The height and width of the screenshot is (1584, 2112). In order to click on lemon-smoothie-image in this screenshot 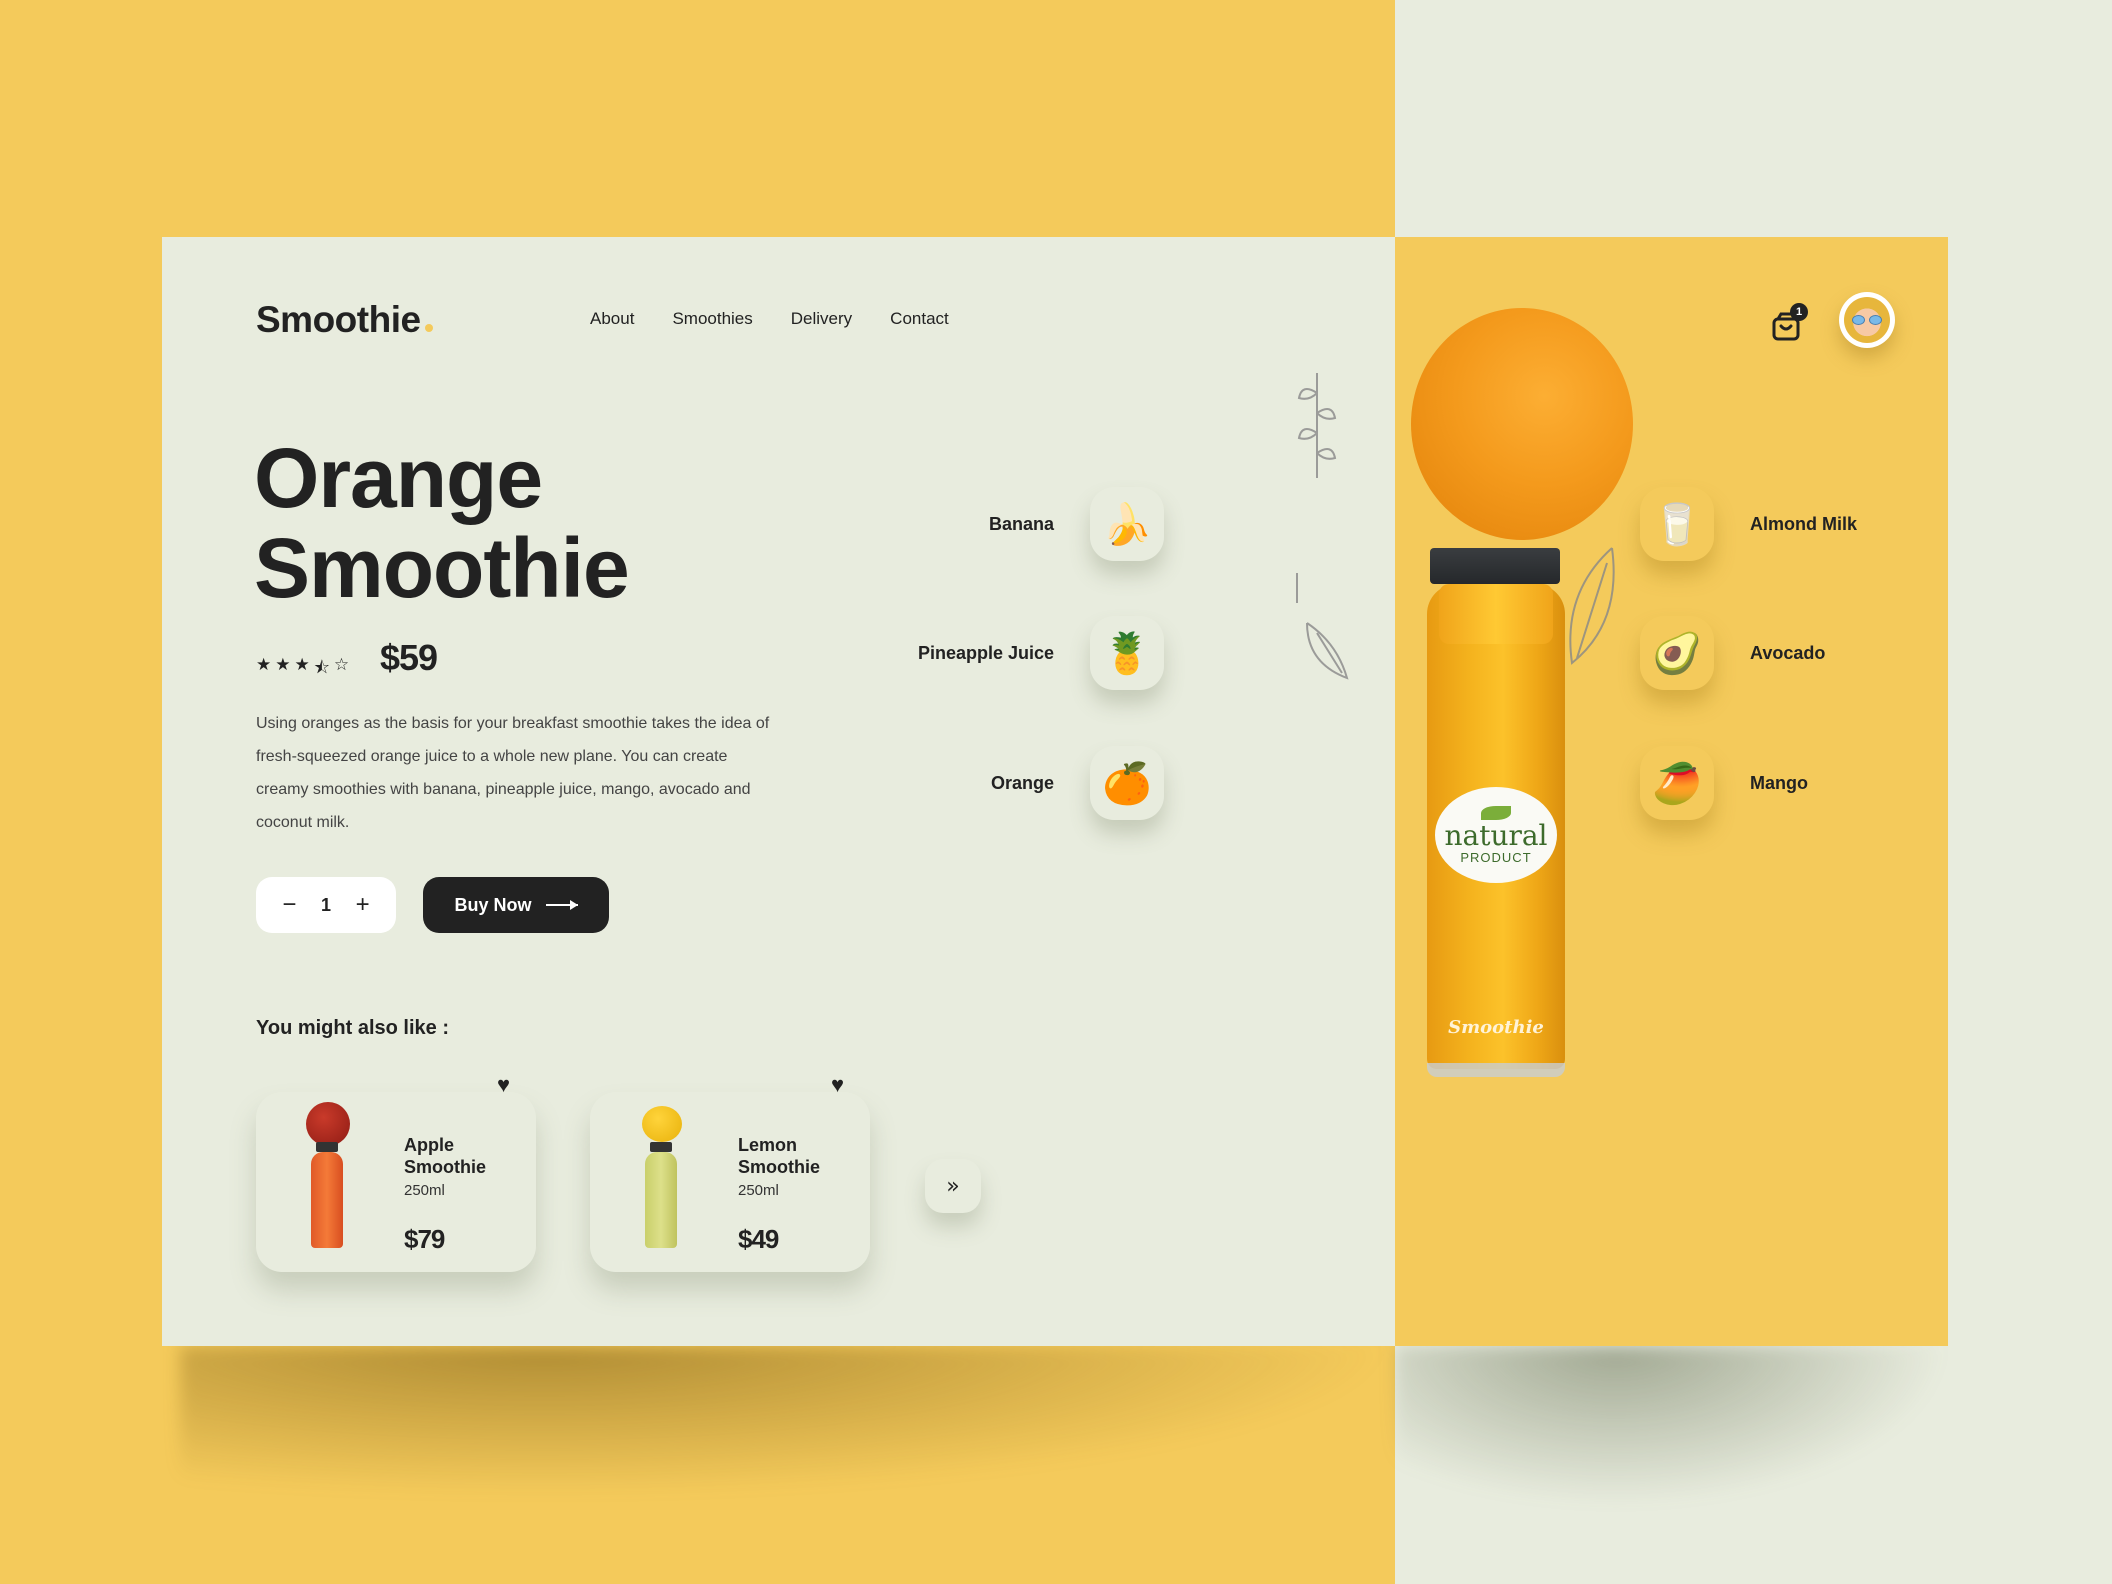, I will do `click(661, 1177)`.